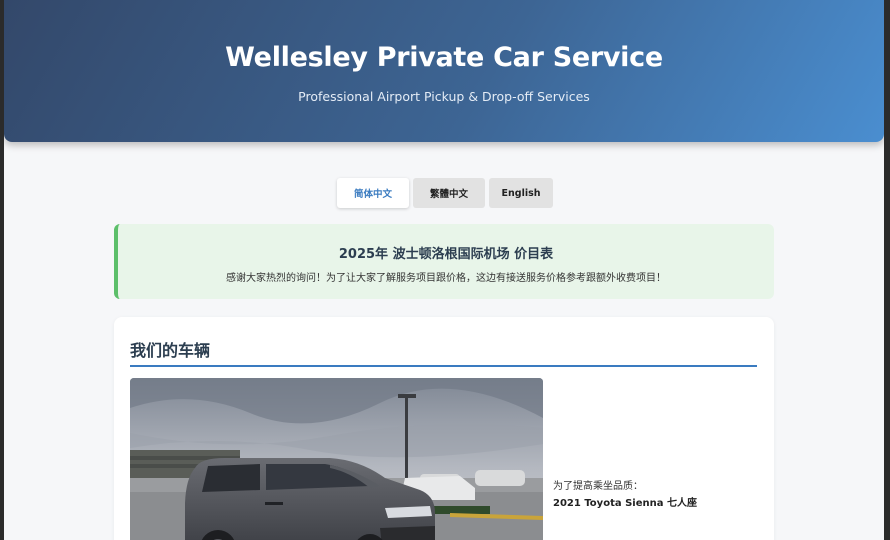 This screenshot has width=890, height=540. What do you see at coordinates (444, 57) in the screenshot?
I see `site-title: Wellesley Private Car Service` at bounding box center [444, 57].